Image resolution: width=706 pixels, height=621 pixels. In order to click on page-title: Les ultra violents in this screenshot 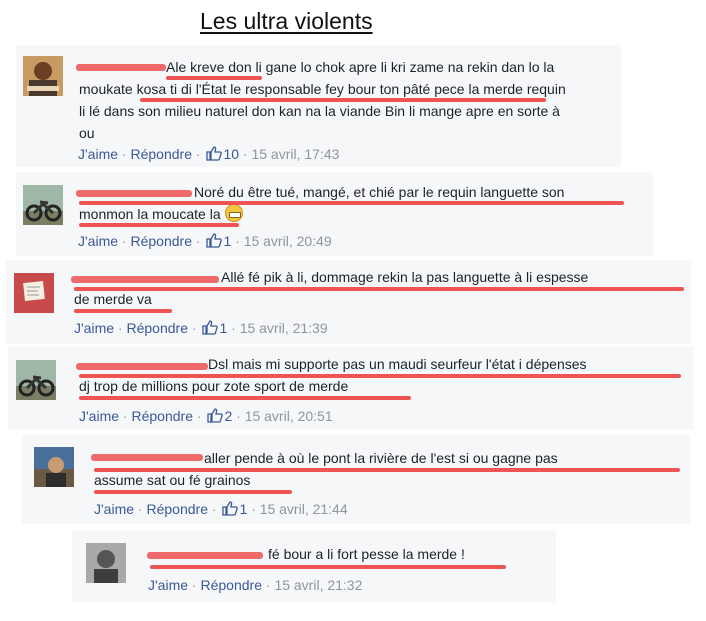, I will do `click(286, 21)`.